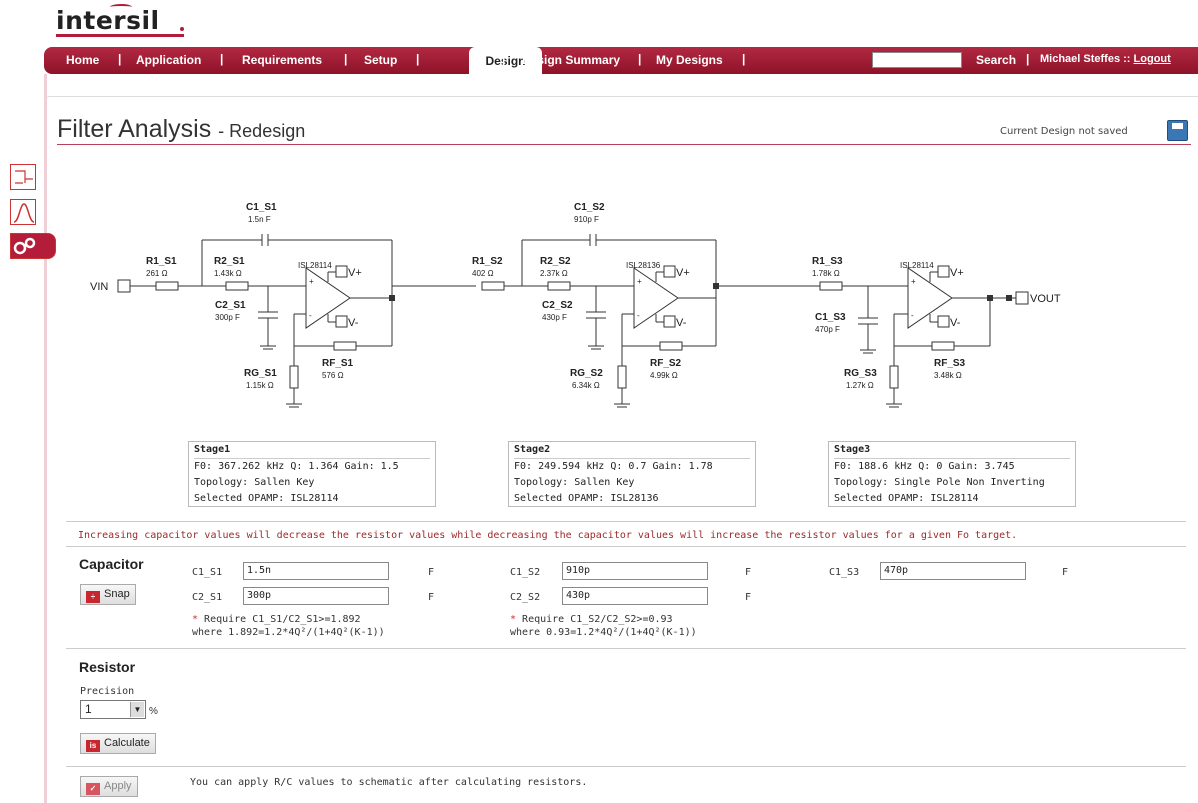 This screenshot has height=803, width=1198. I want to click on resistor-r1-s2, so click(493, 286).